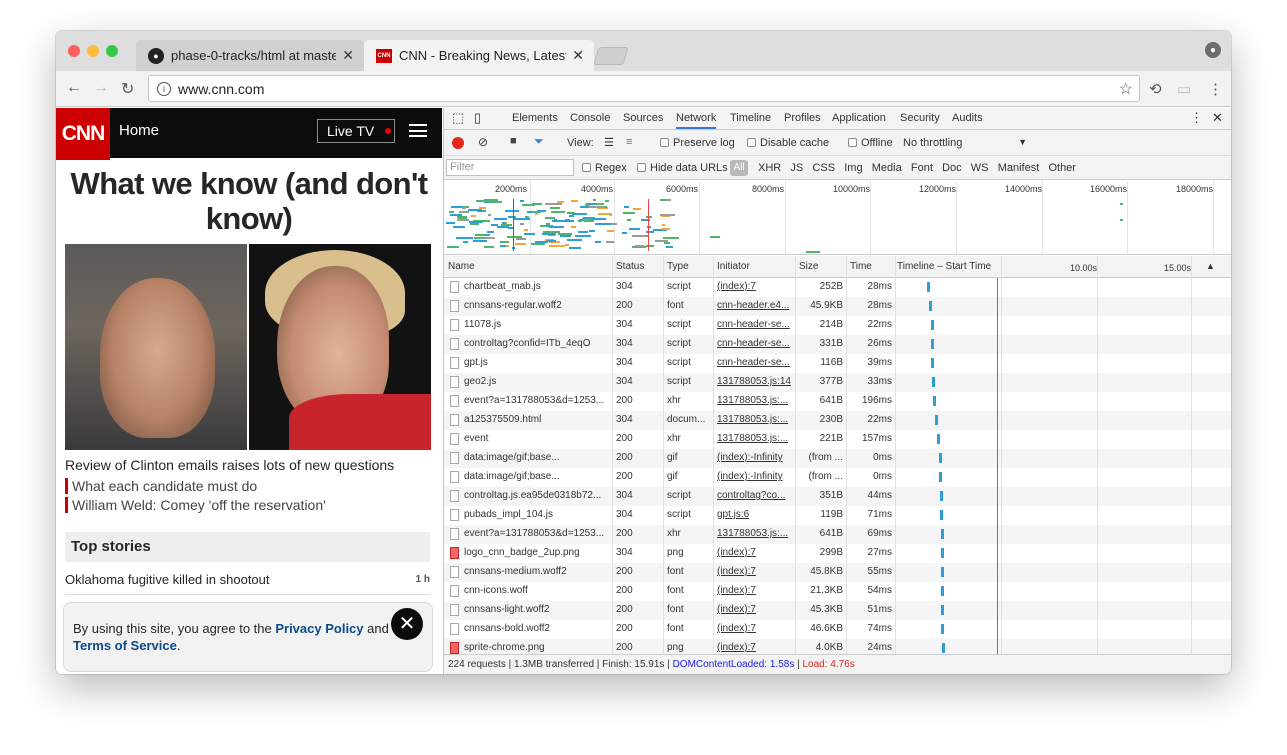 This screenshot has width=1287, height=755. What do you see at coordinates (796, 168) in the screenshot?
I see `filter-js: JS` at bounding box center [796, 168].